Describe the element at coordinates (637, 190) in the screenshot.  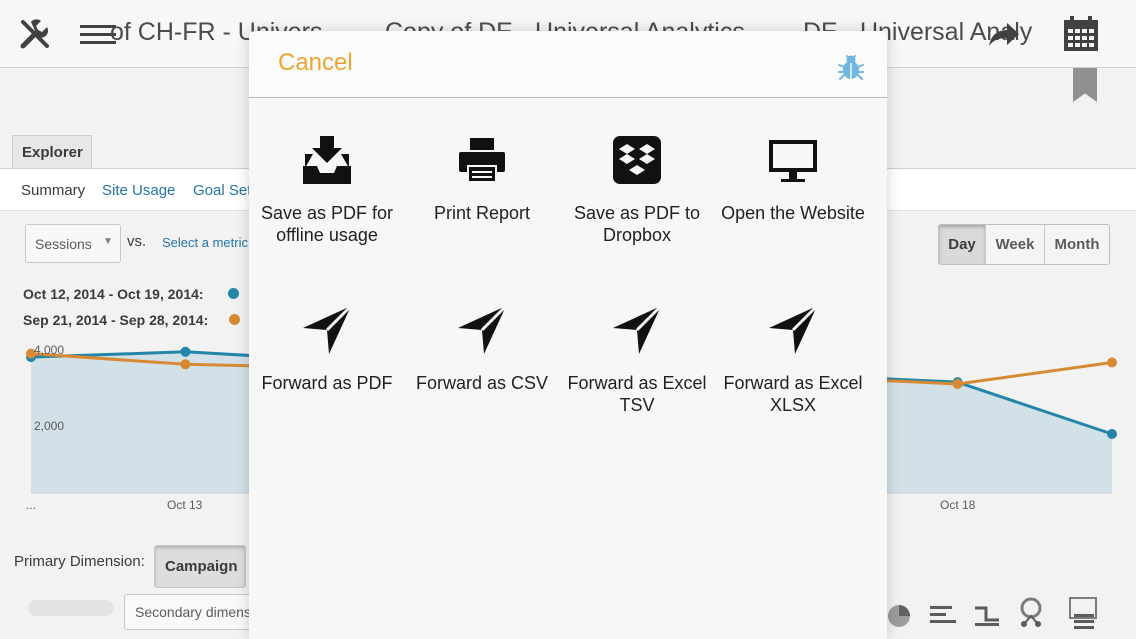
I see `save-pdf-dropbox-action: Save as PDF to Dropbox` at that location.